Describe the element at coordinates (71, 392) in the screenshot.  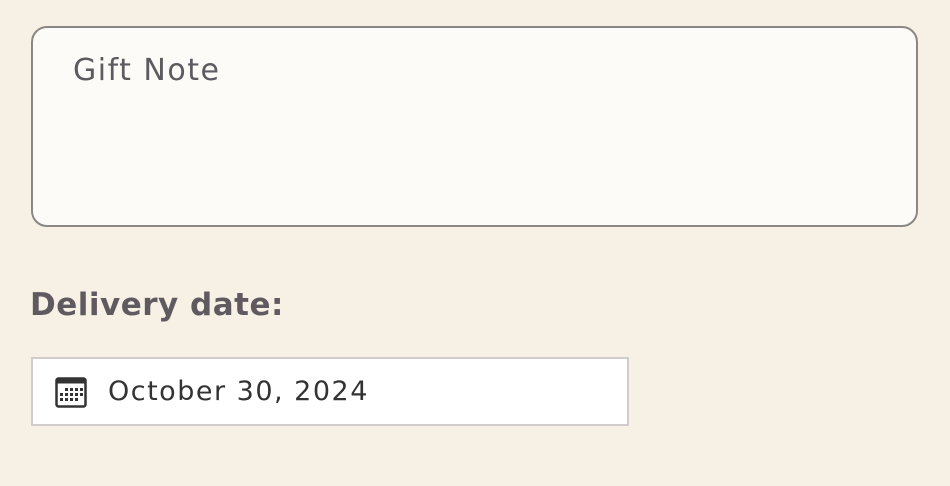
I see `calendar-icon` at that location.